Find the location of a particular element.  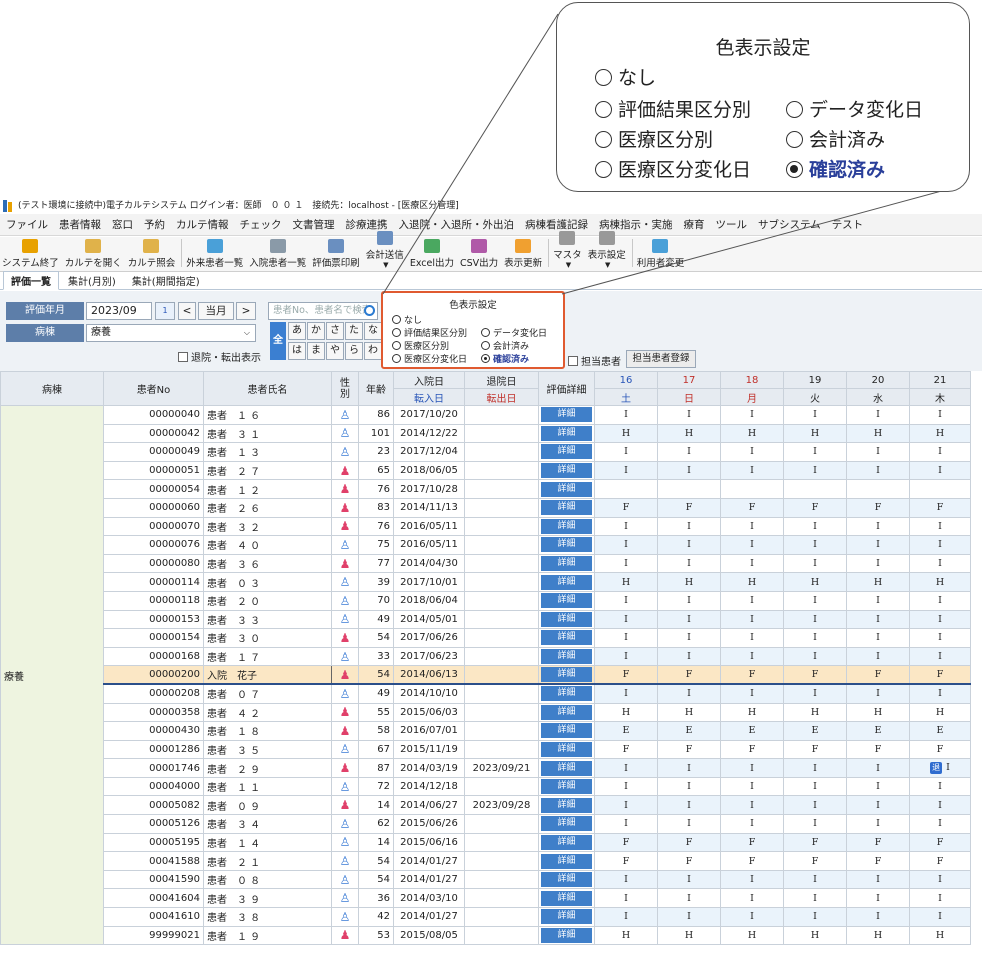

menu-item: ツール is located at coordinates (732, 224).